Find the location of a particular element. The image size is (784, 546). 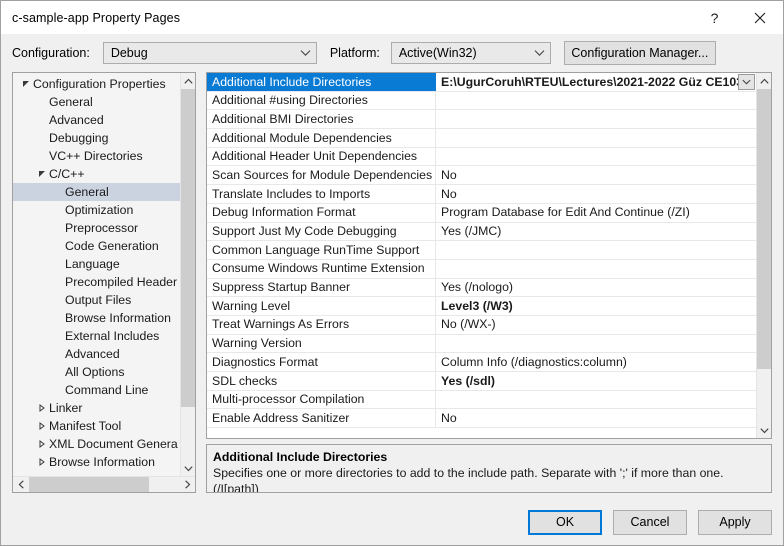

dialog-footer: OK Cancel Apply is located at coordinates (392, 522).